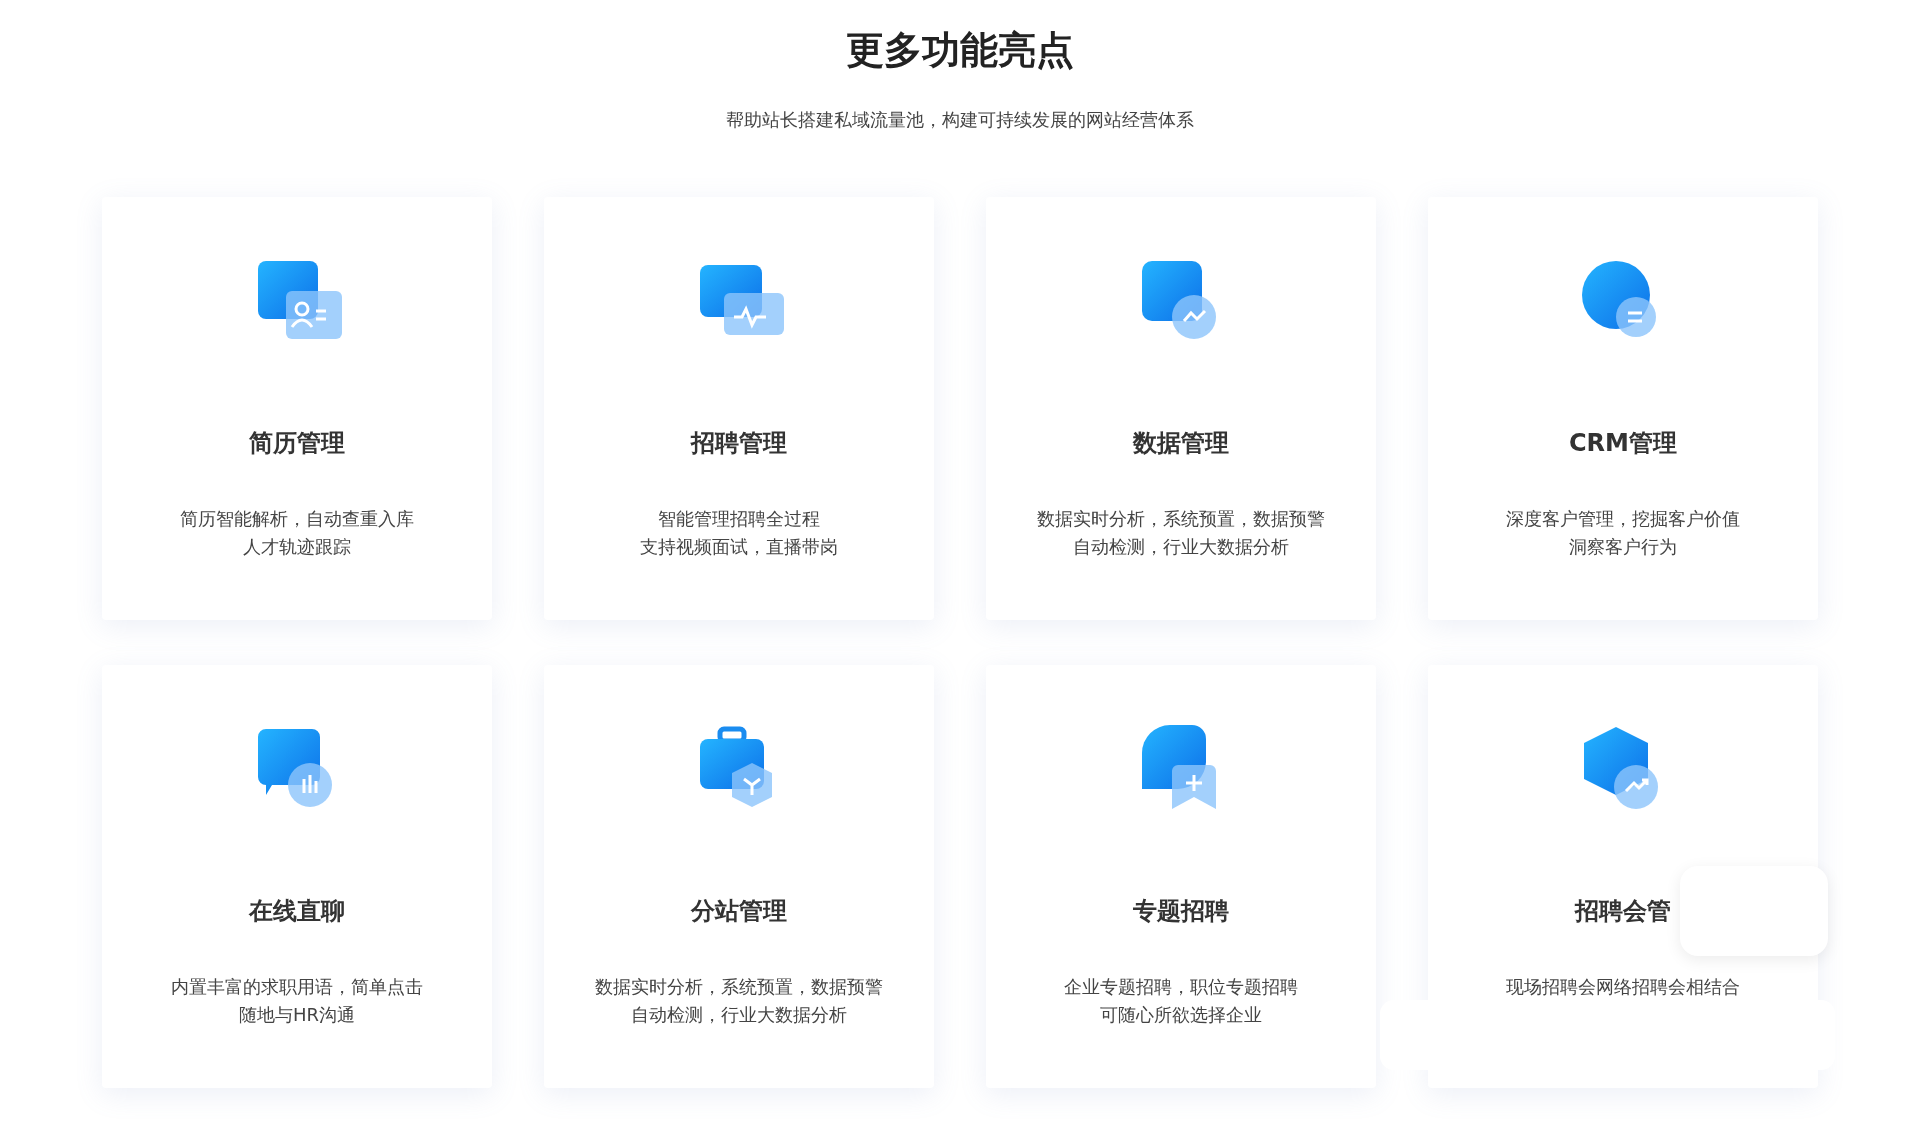  Describe the element at coordinates (1623, 547) in the screenshot. I see `feature-description: 洞察客户行为` at that location.